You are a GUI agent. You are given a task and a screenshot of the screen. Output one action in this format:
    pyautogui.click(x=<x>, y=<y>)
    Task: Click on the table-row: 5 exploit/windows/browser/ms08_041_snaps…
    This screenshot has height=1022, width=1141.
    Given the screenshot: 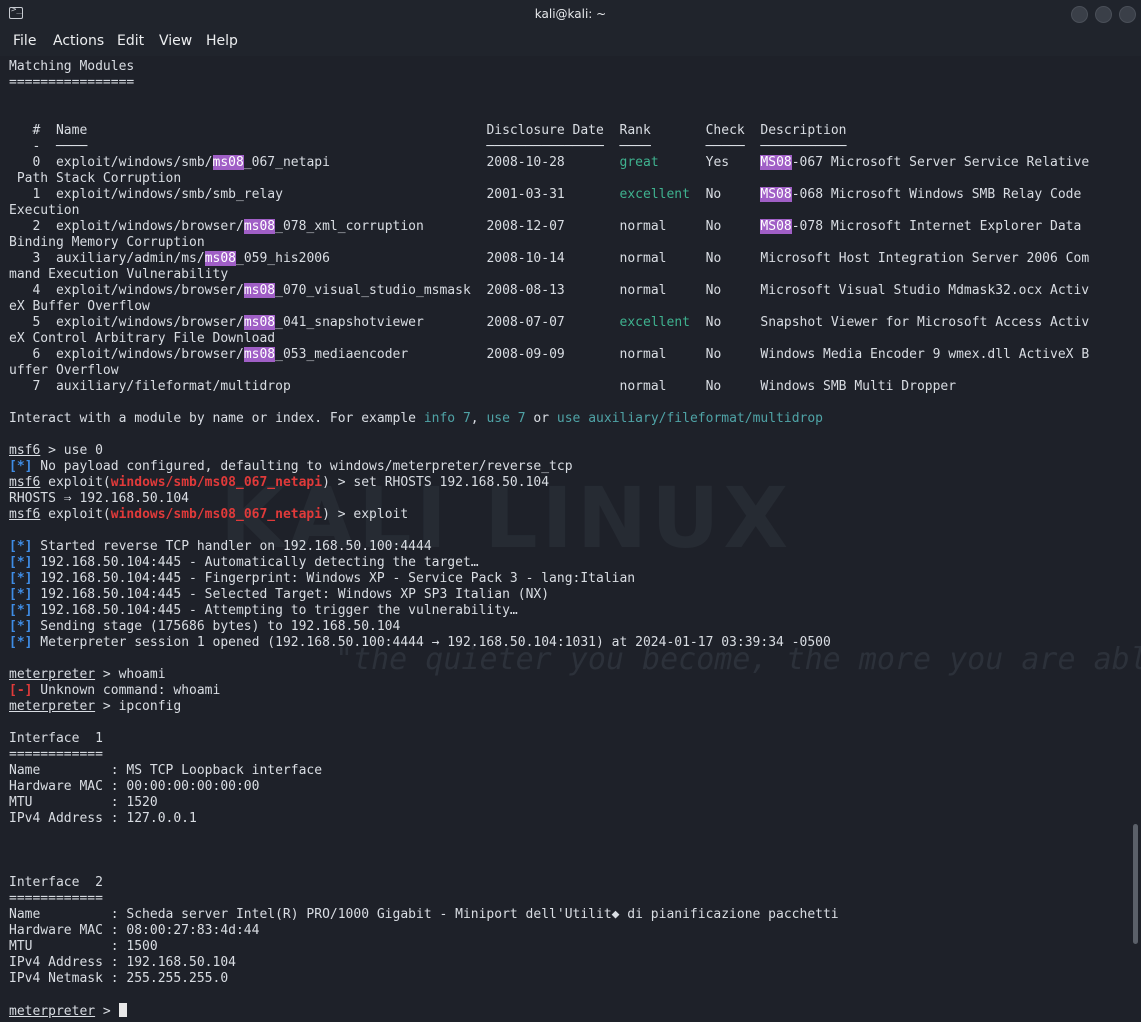 What is the action you would take?
    pyautogui.click(x=549, y=323)
    